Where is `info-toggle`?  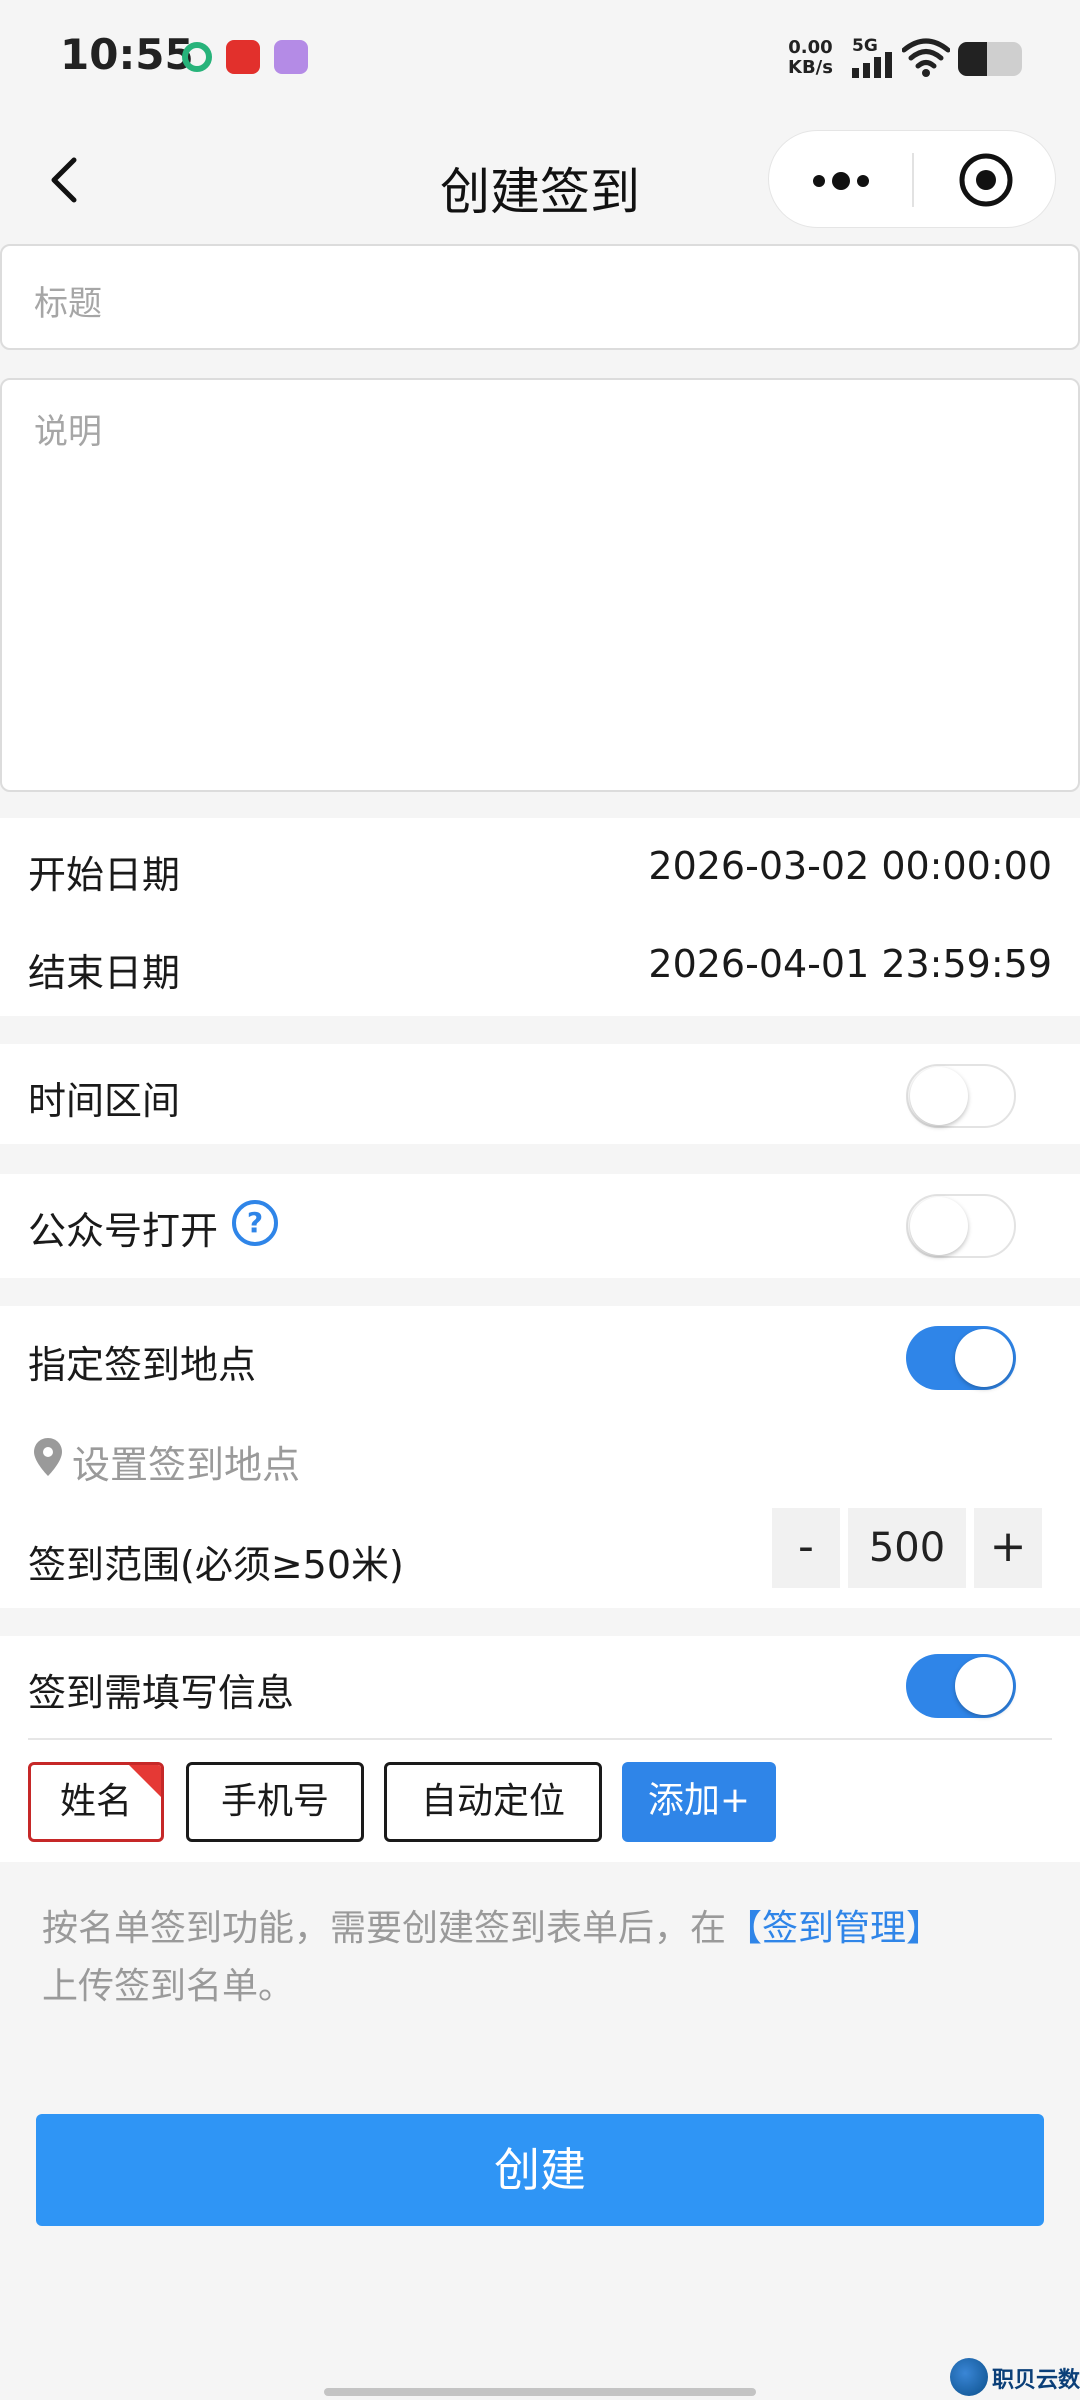 info-toggle is located at coordinates (961, 1686).